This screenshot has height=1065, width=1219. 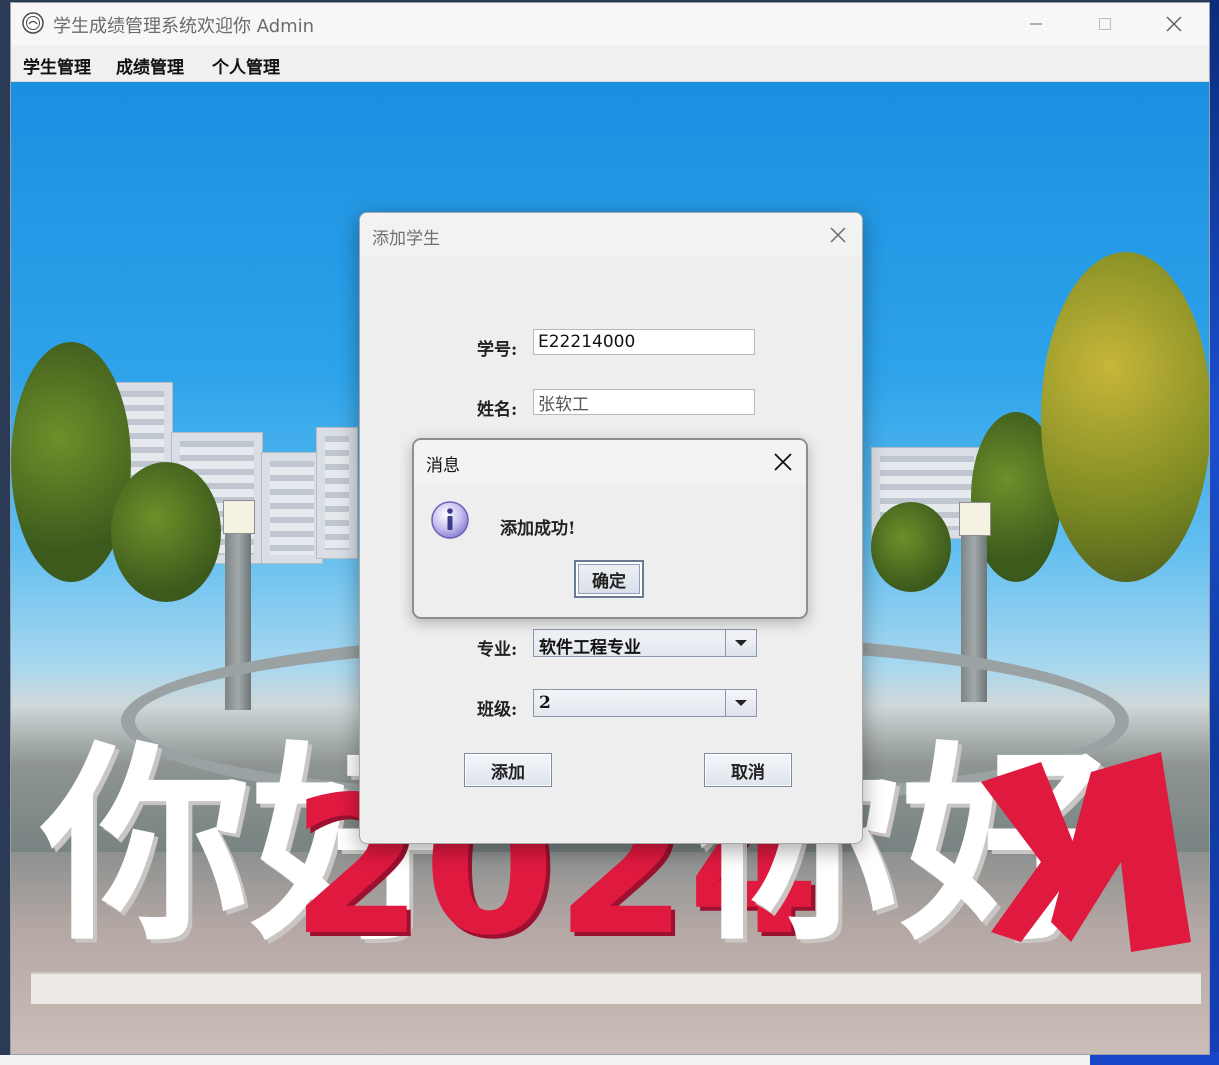 What do you see at coordinates (590, 648) in the screenshot?
I see `major-selected-value: 软件工程专业` at bounding box center [590, 648].